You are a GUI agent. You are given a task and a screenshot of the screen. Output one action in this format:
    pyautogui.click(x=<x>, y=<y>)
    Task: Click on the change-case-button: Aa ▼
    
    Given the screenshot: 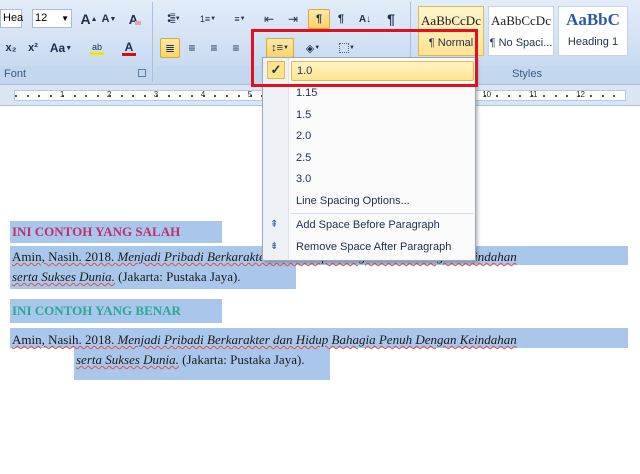 What is the action you would take?
    pyautogui.click(x=61, y=48)
    